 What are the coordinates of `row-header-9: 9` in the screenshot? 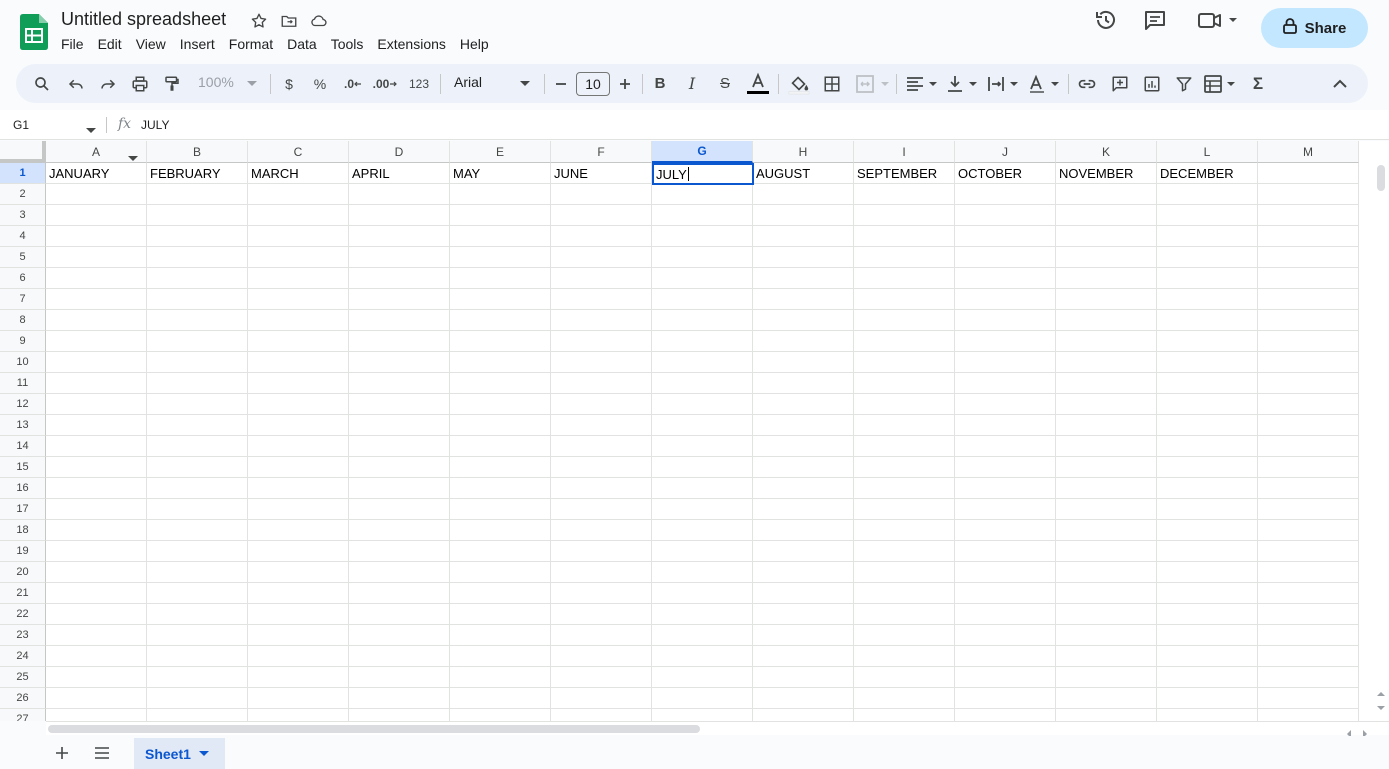 It's located at (23, 341).